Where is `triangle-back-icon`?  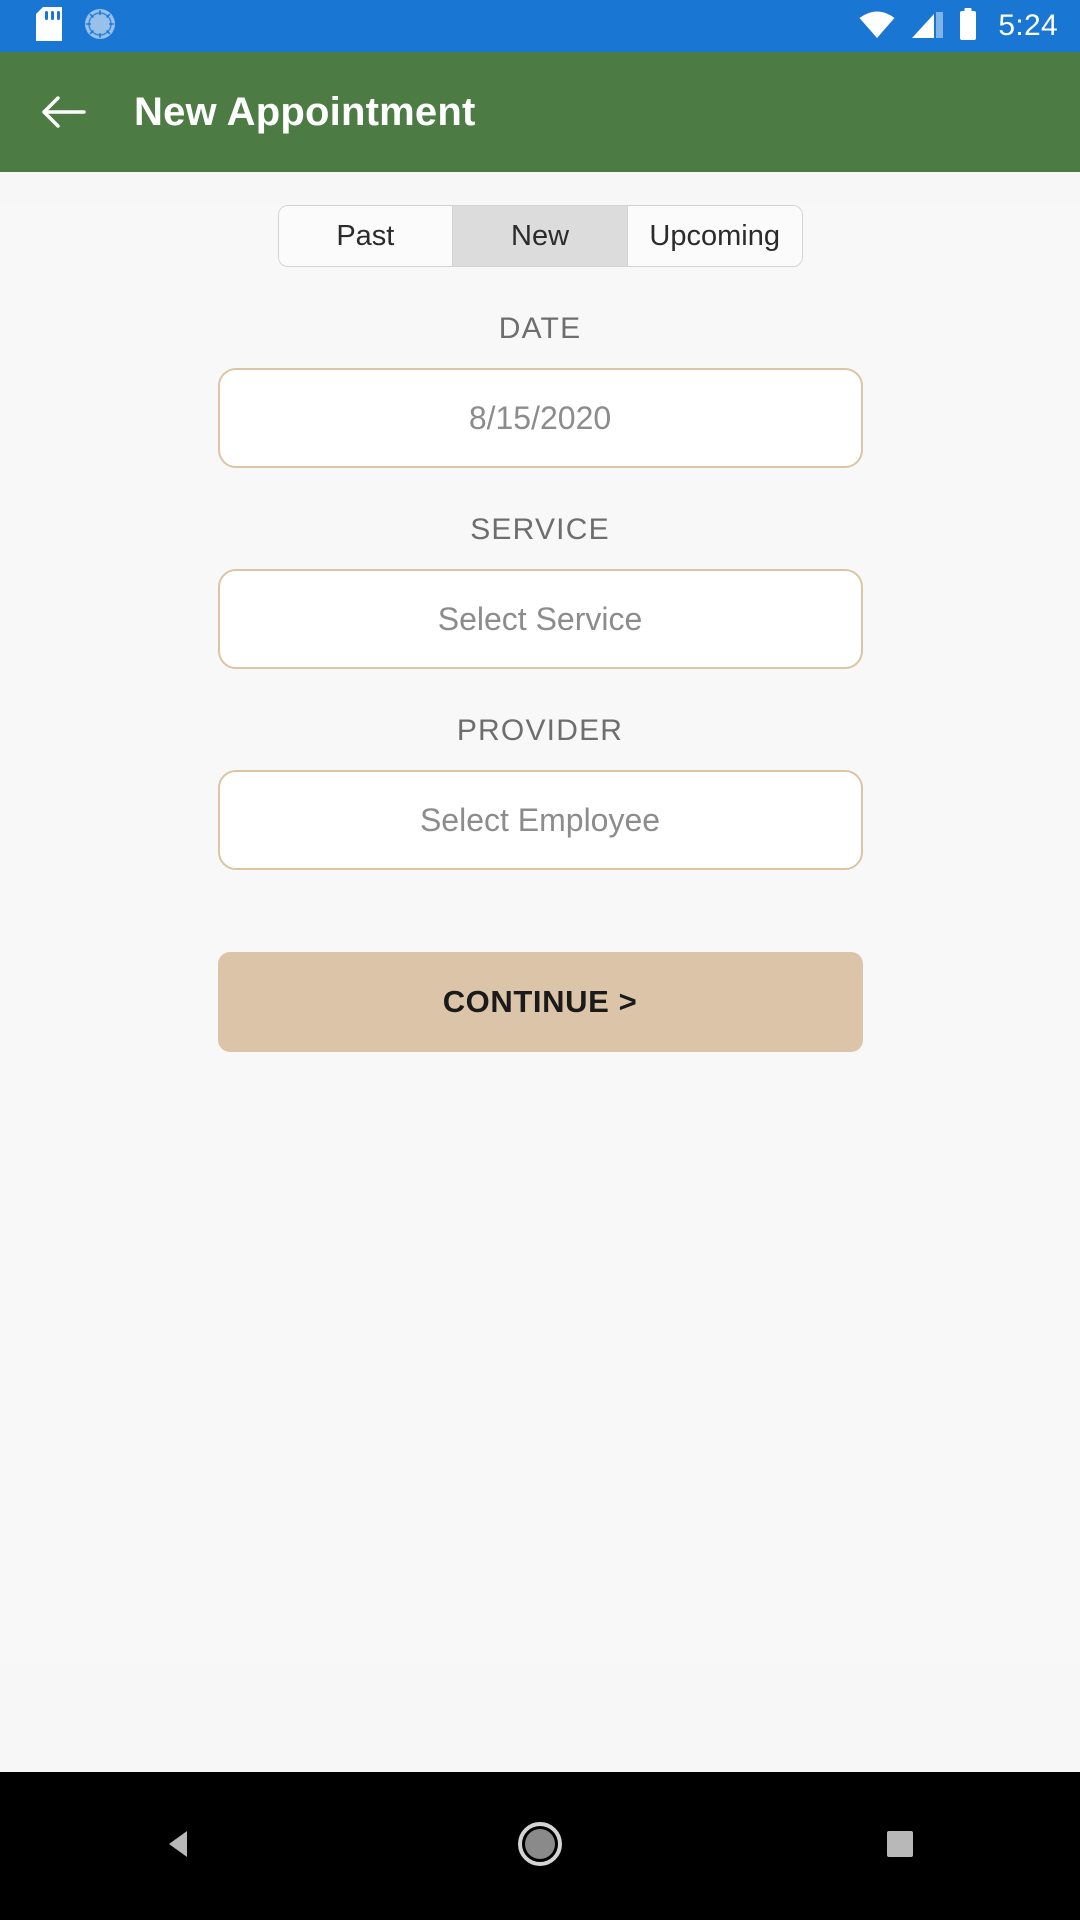 triangle-back-icon is located at coordinates (180, 1846).